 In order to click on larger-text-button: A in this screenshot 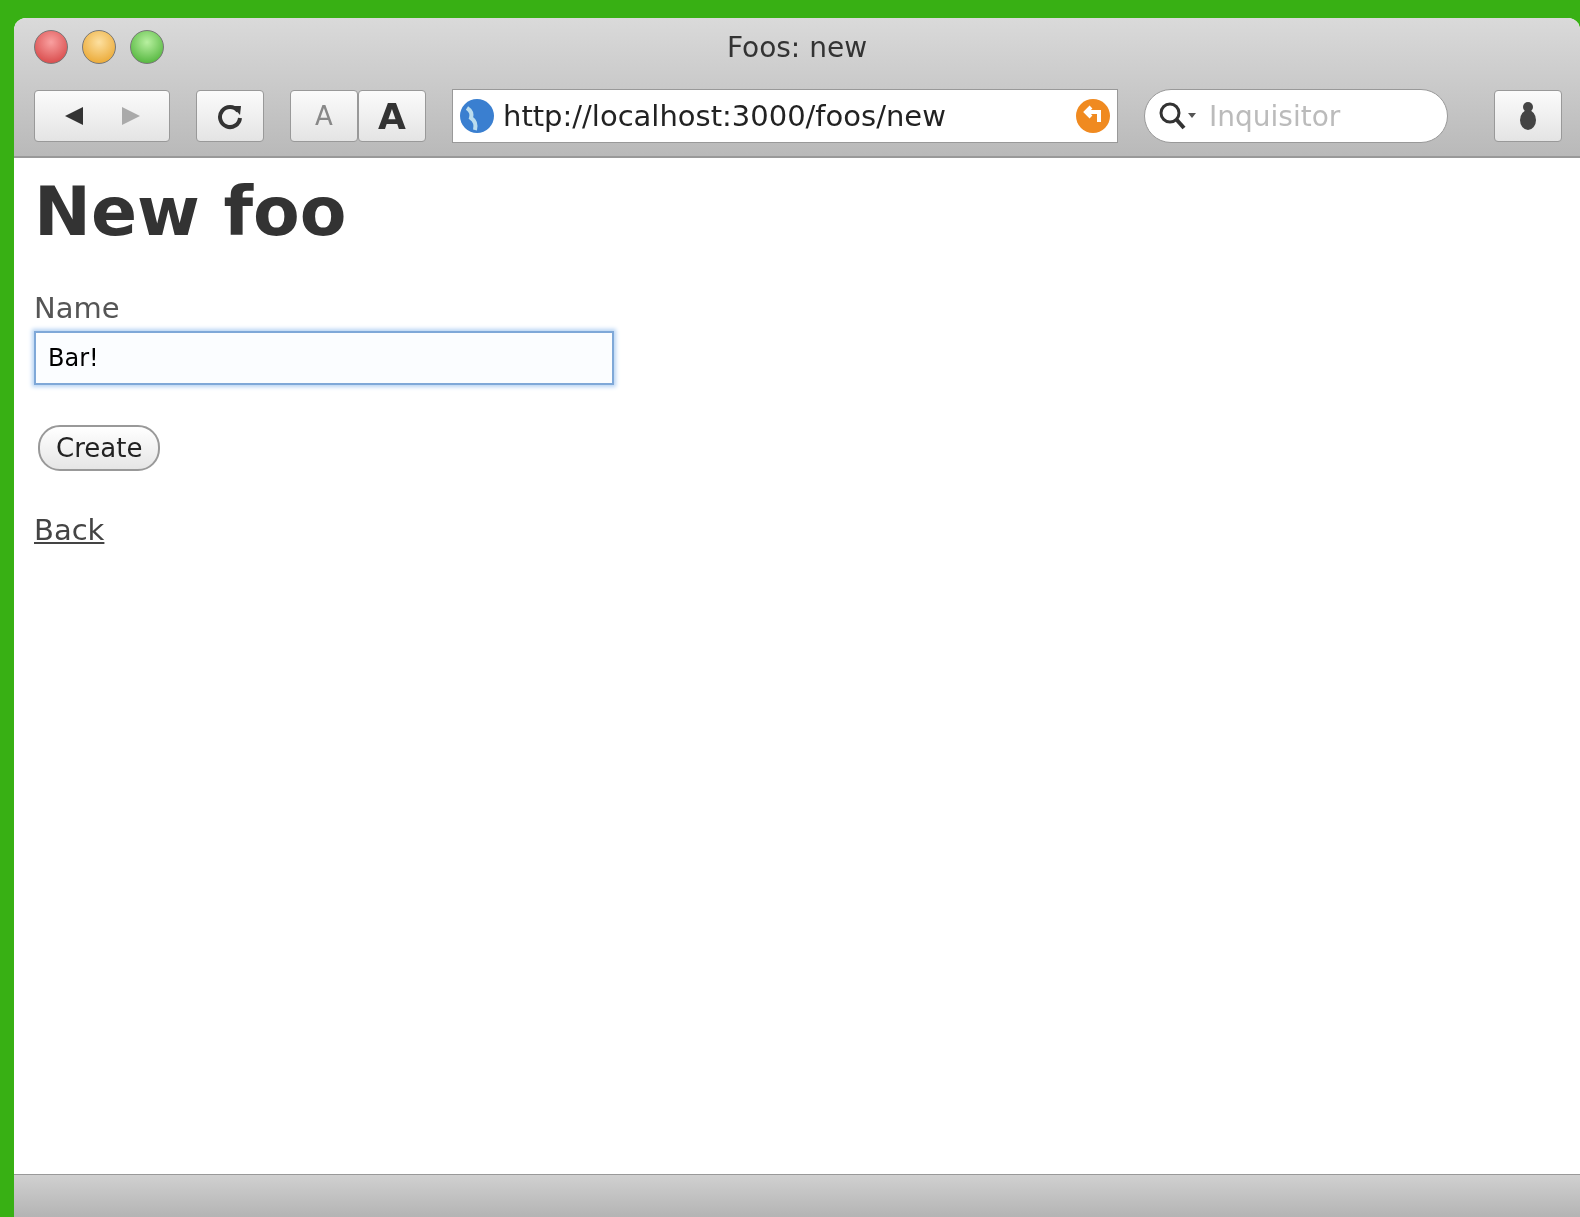, I will do `click(392, 116)`.